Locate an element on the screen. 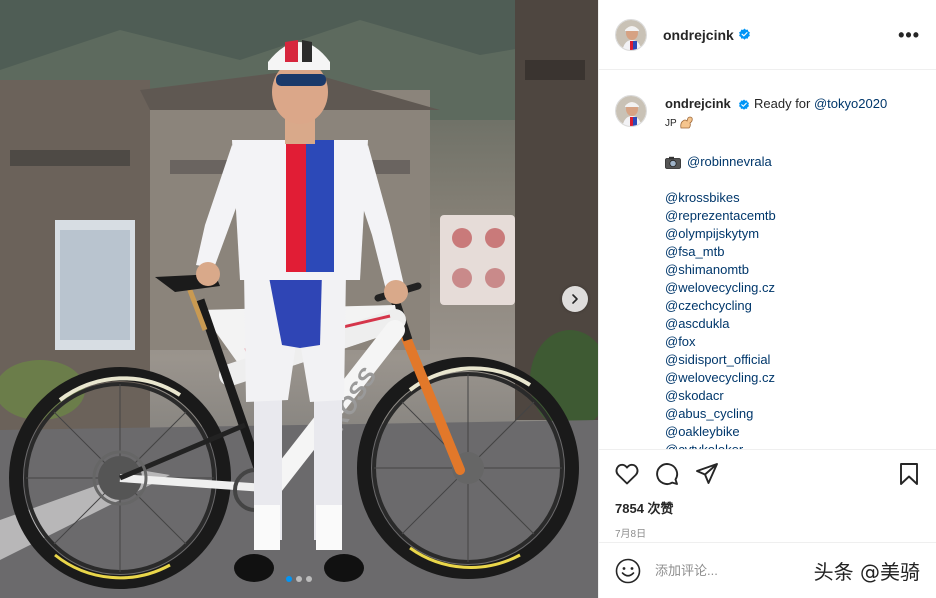 This screenshot has height=598, width=936. action-bar is located at coordinates (767, 474).